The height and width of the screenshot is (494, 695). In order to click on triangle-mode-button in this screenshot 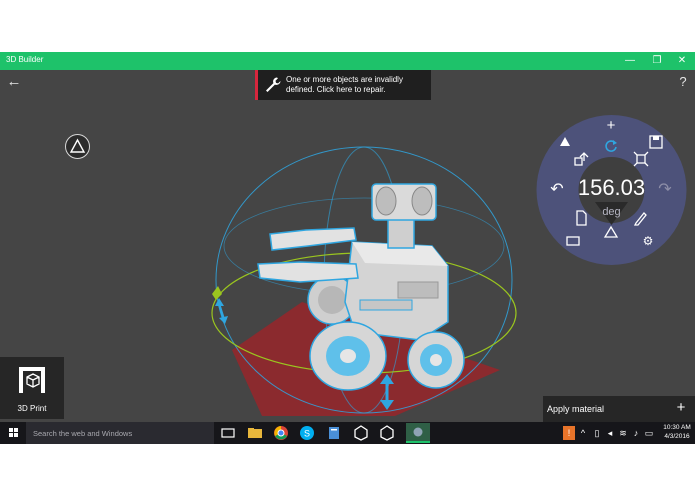, I will do `click(77, 146)`.